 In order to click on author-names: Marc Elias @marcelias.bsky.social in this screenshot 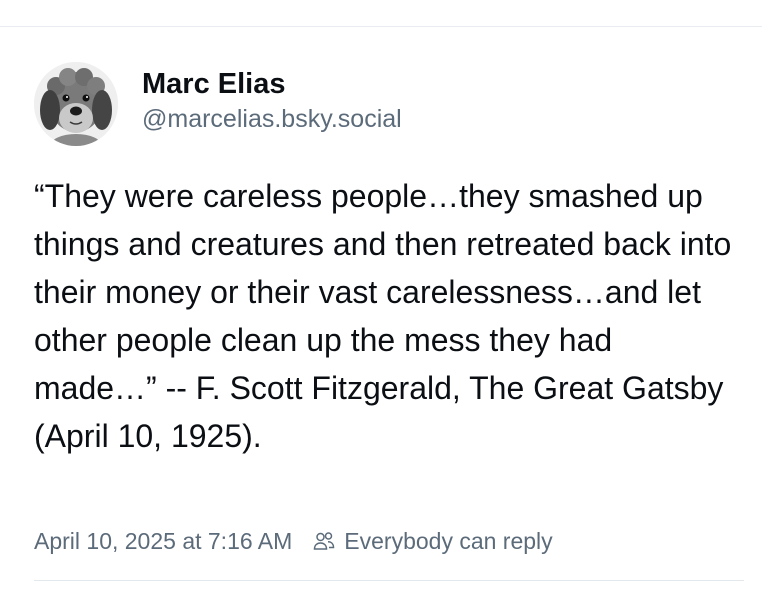, I will do `click(272, 101)`.